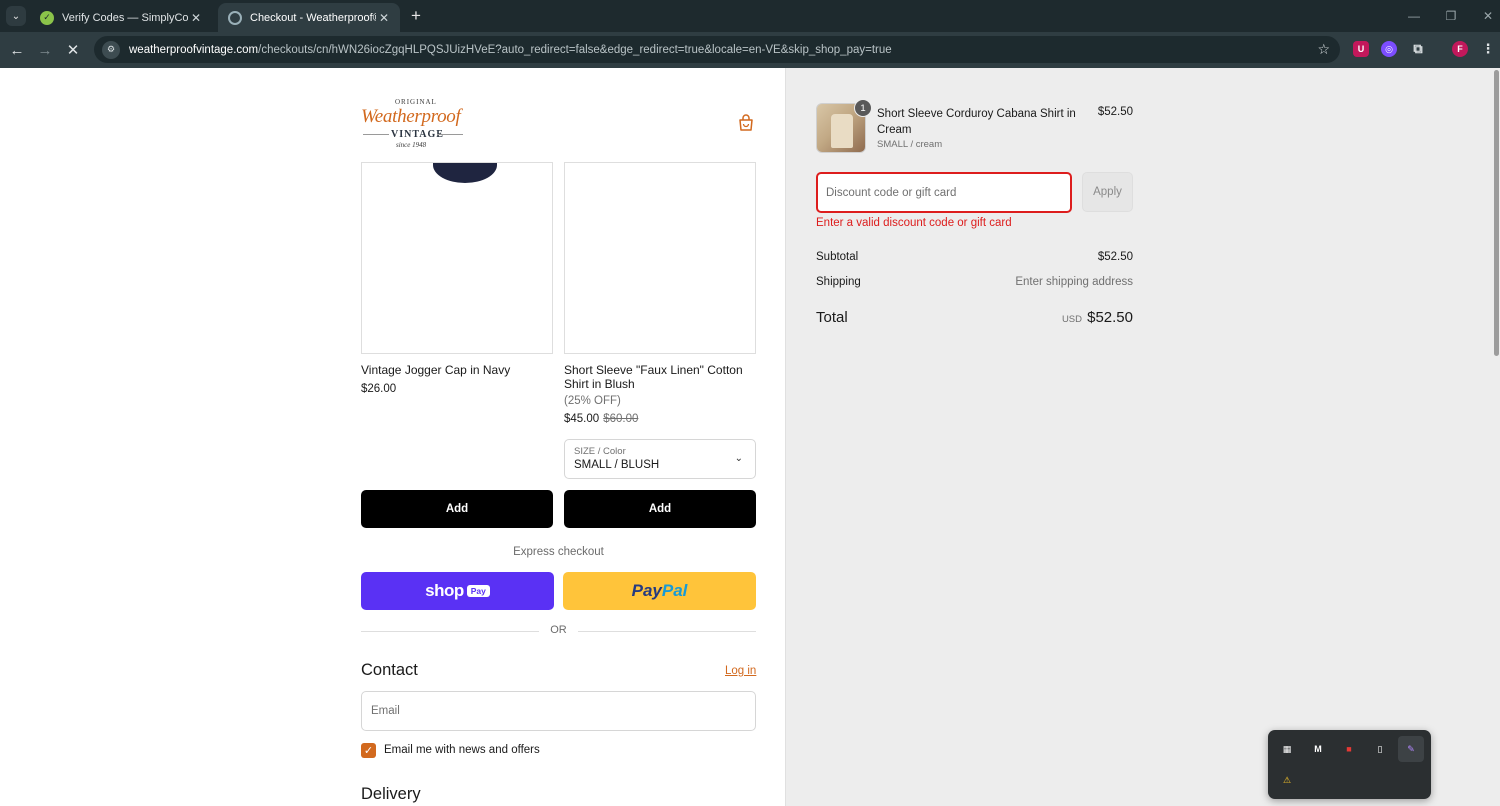 Image resolution: width=1500 pixels, height=806 pixels. What do you see at coordinates (17, 50) in the screenshot?
I see `back-icon: ←` at bounding box center [17, 50].